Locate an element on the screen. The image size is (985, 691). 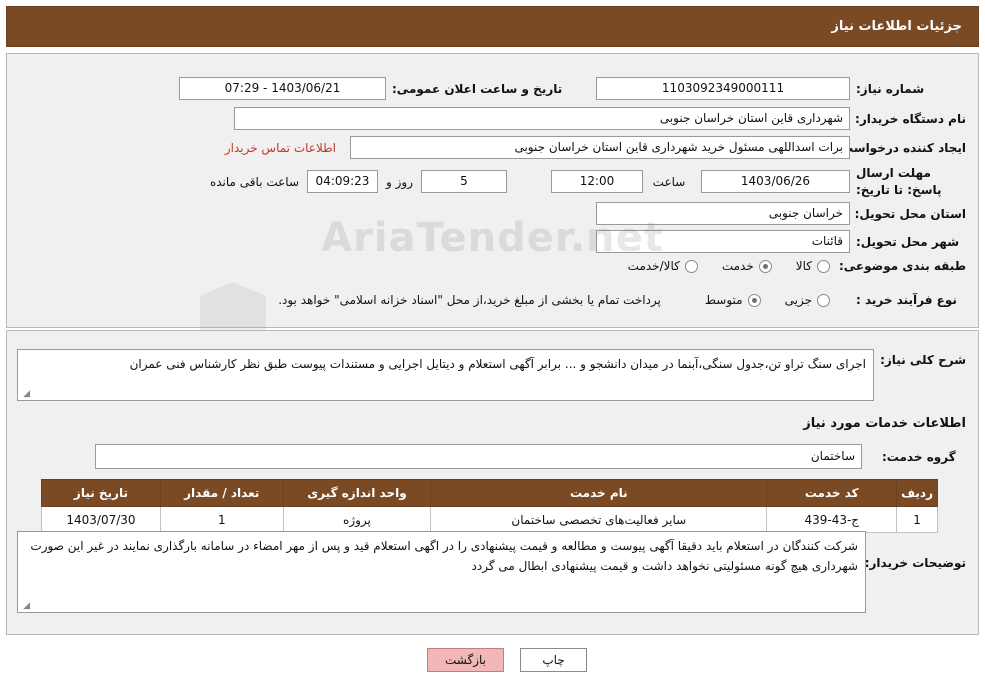
service-group-row: گروه خدمت: ساختمان is located at coordinates (530, 456).